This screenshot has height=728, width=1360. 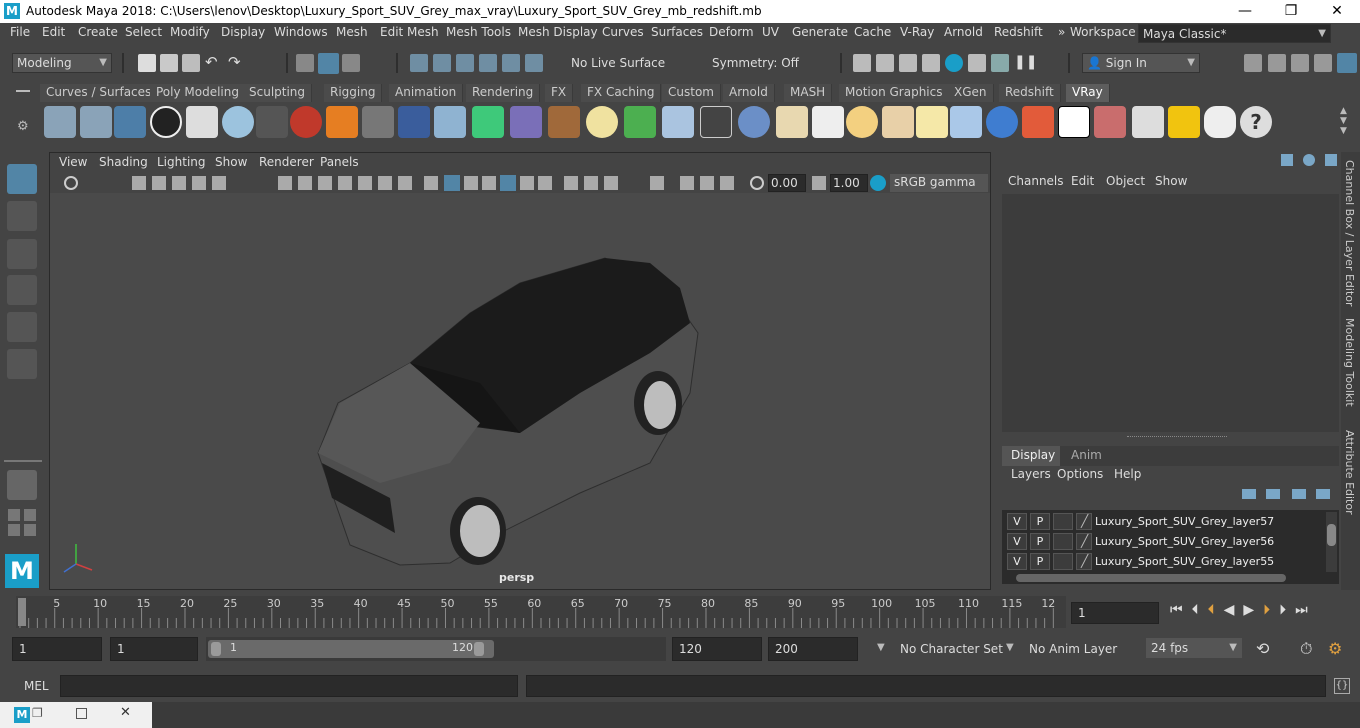 I want to click on outliner-layout-icon, so click(x=30, y=530).